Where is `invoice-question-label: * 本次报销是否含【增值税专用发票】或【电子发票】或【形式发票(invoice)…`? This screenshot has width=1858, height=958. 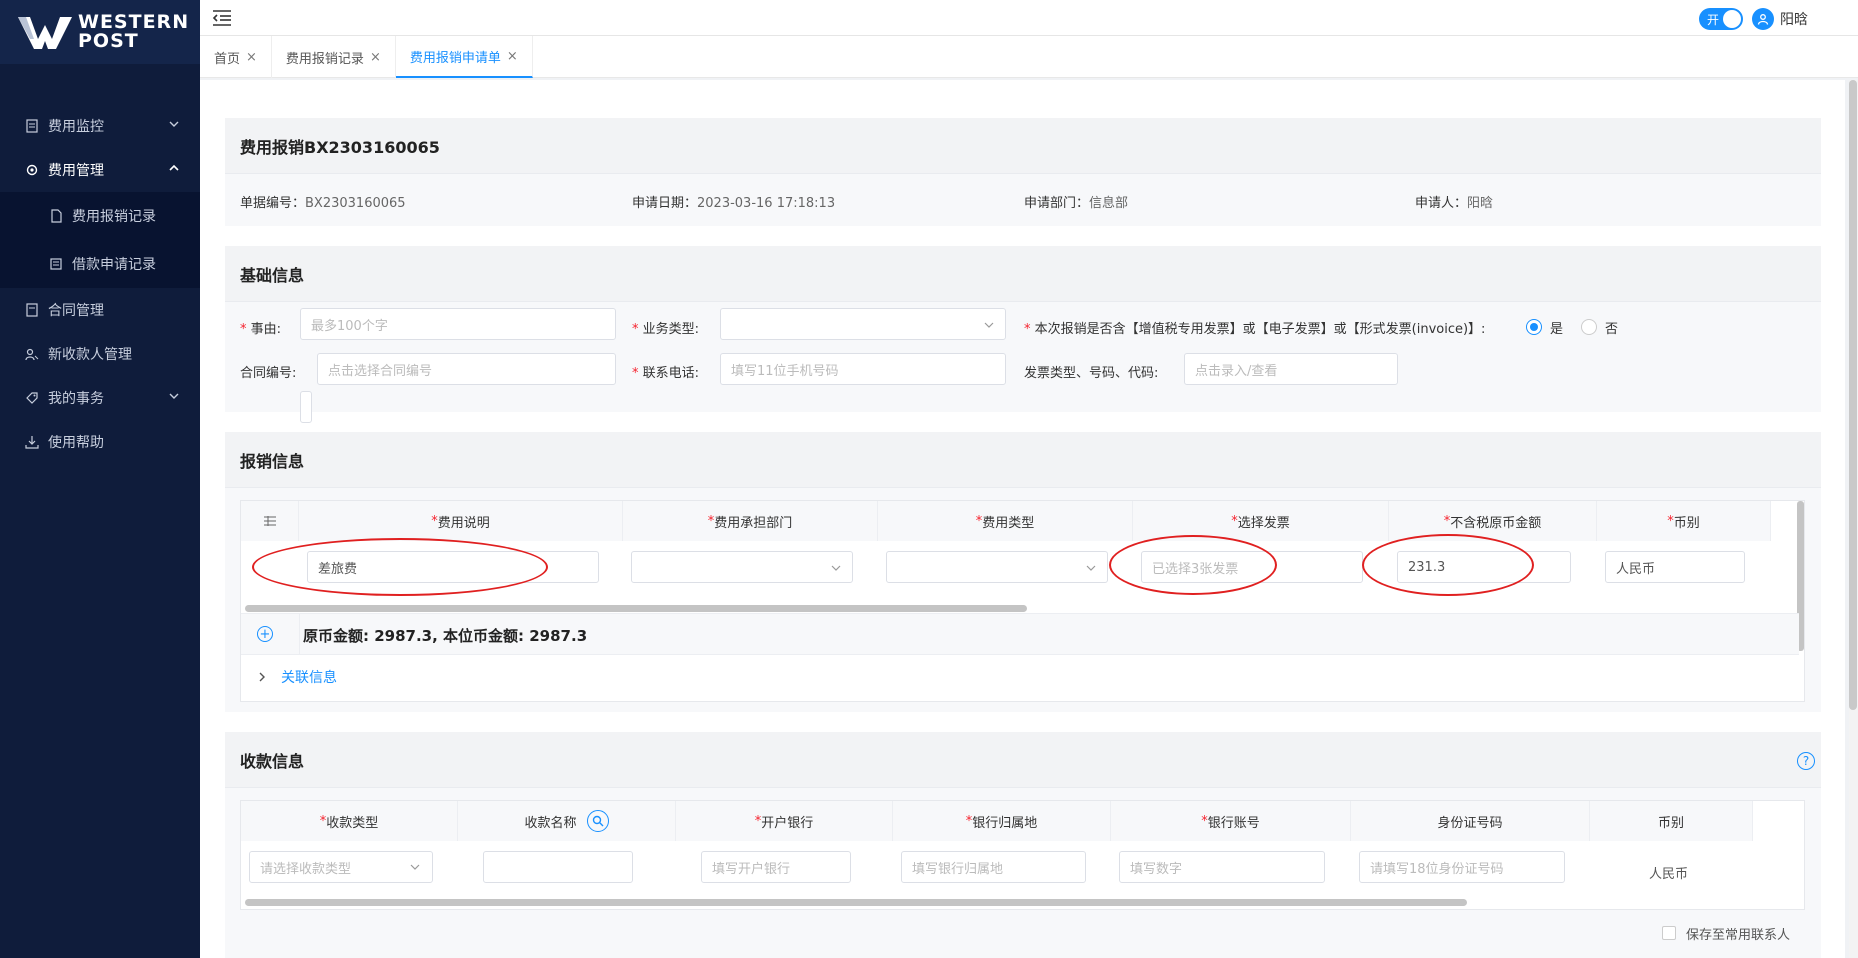
invoice-question-label: * 本次报销是否含【增值税专用发票】或【电子发票】或【形式发票(invoice)… is located at coordinates (1255, 329).